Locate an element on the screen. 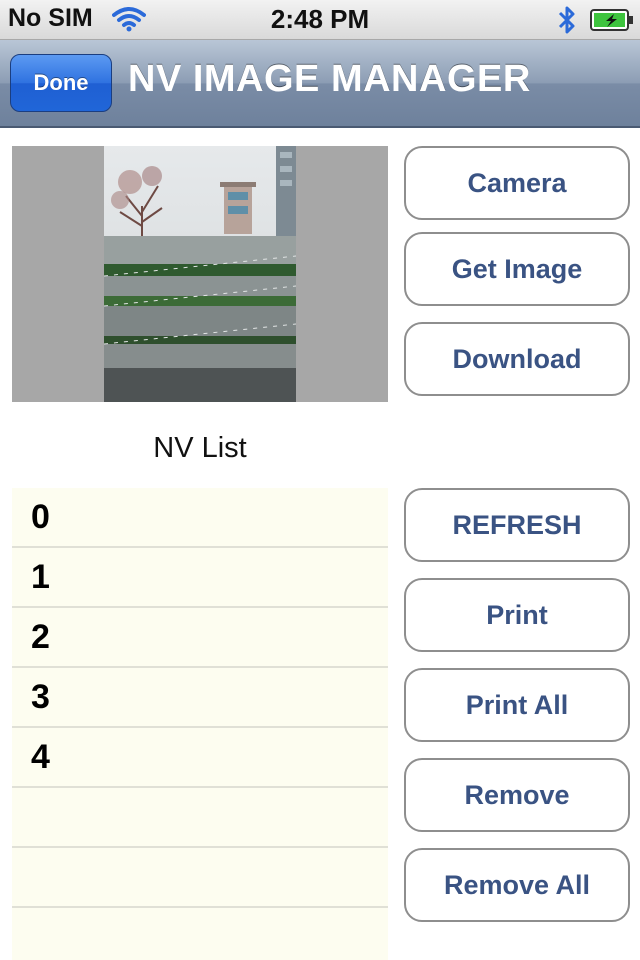 Image resolution: width=640 pixels, height=960 pixels. preview-photo is located at coordinates (200, 274).